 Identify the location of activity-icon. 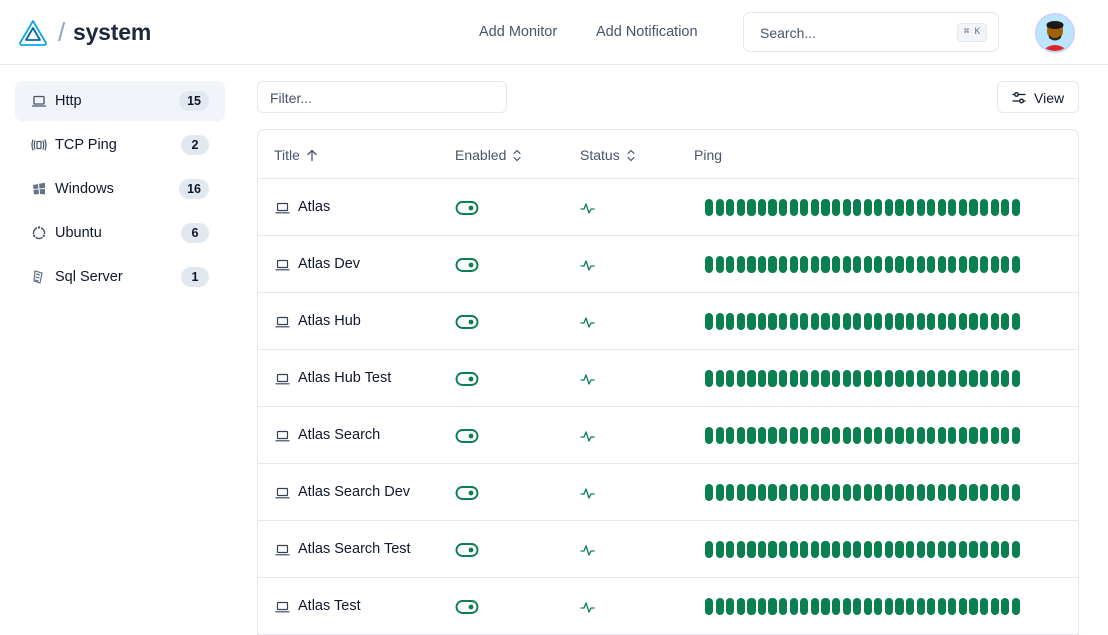
(587, 379).